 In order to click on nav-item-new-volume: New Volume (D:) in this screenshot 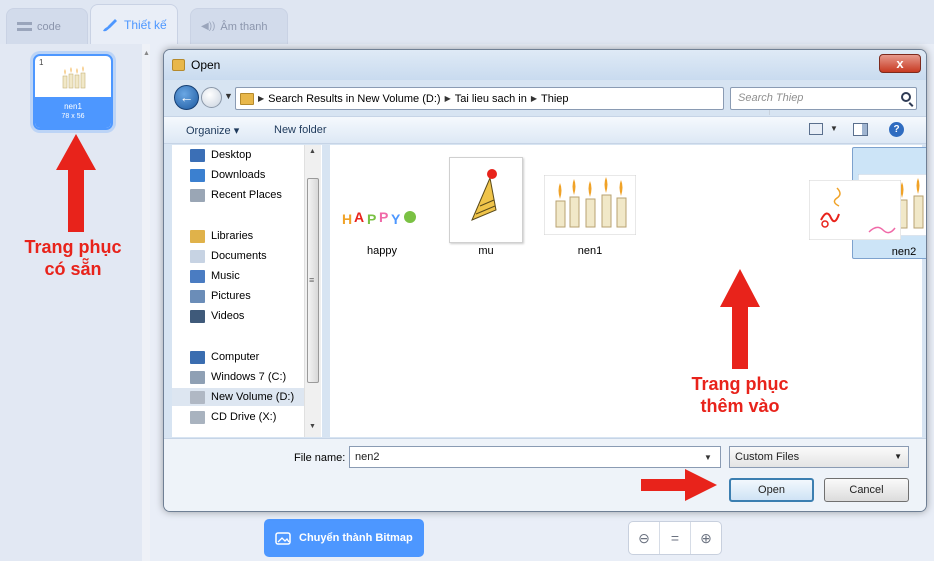, I will do `click(238, 397)`.